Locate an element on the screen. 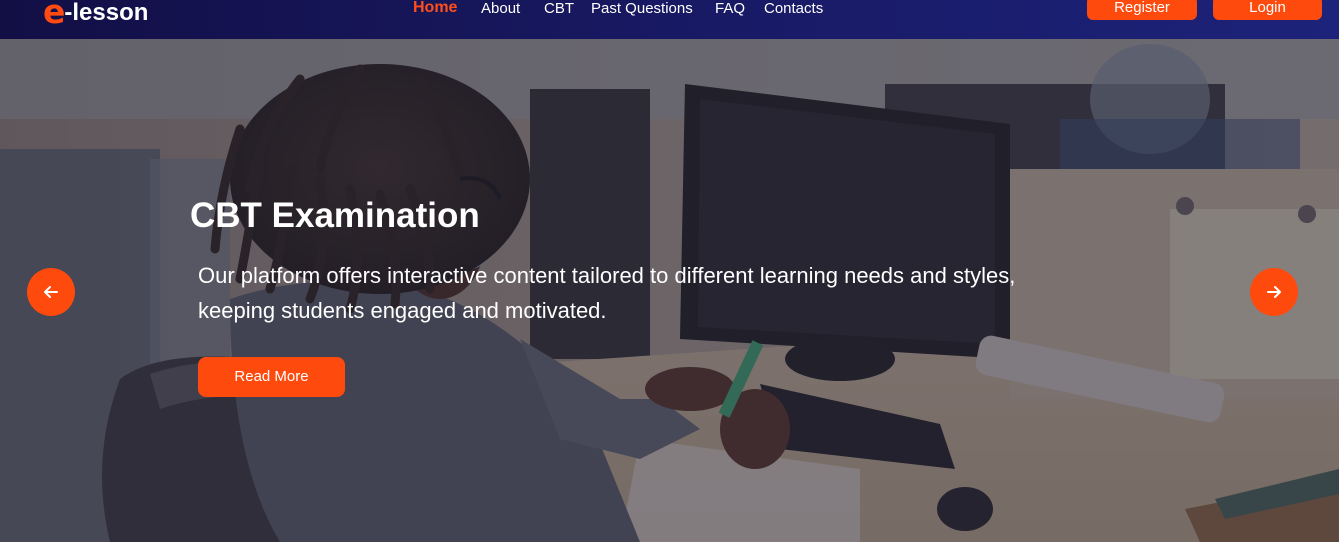 The width and height of the screenshot is (1339, 542). arrow-left-icon is located at coordinates (51, 292).